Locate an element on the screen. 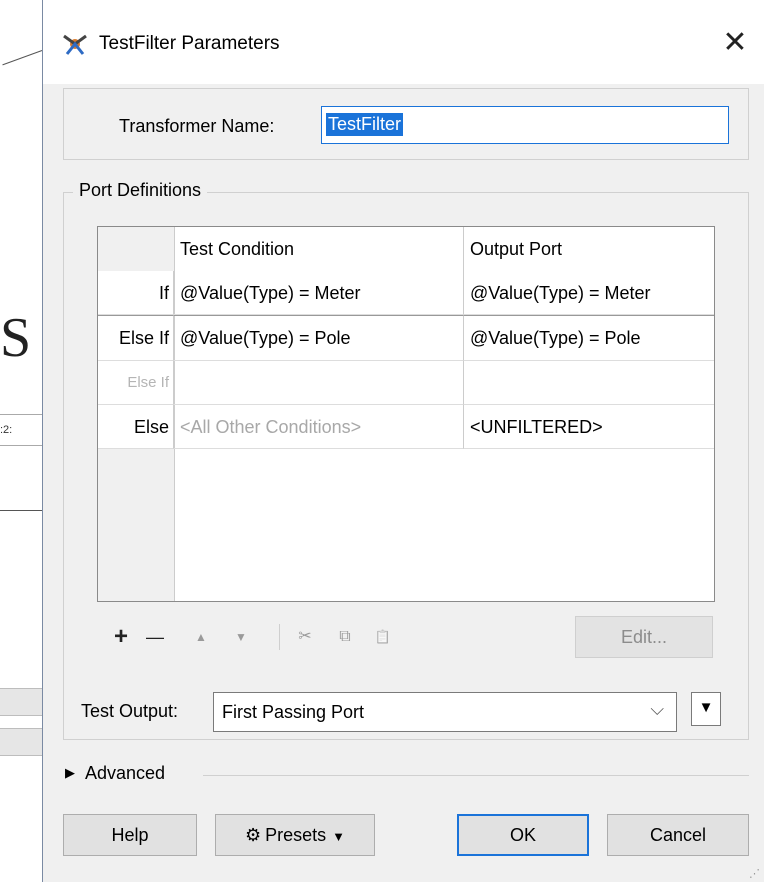 The width and height of the screenshot is (764, 882). move-down-icon: ▼ is located at coordinates (241, 637).